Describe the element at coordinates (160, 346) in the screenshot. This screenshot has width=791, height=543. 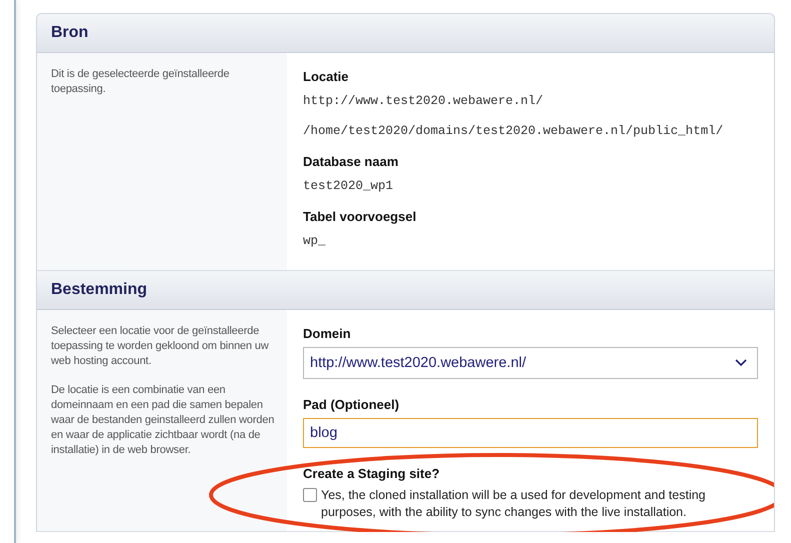
I see `section-description: Selecteer een locatie voor de geïnstalleerde toepassing te worden gekloond om binnen uw web hosting account.` at that location.